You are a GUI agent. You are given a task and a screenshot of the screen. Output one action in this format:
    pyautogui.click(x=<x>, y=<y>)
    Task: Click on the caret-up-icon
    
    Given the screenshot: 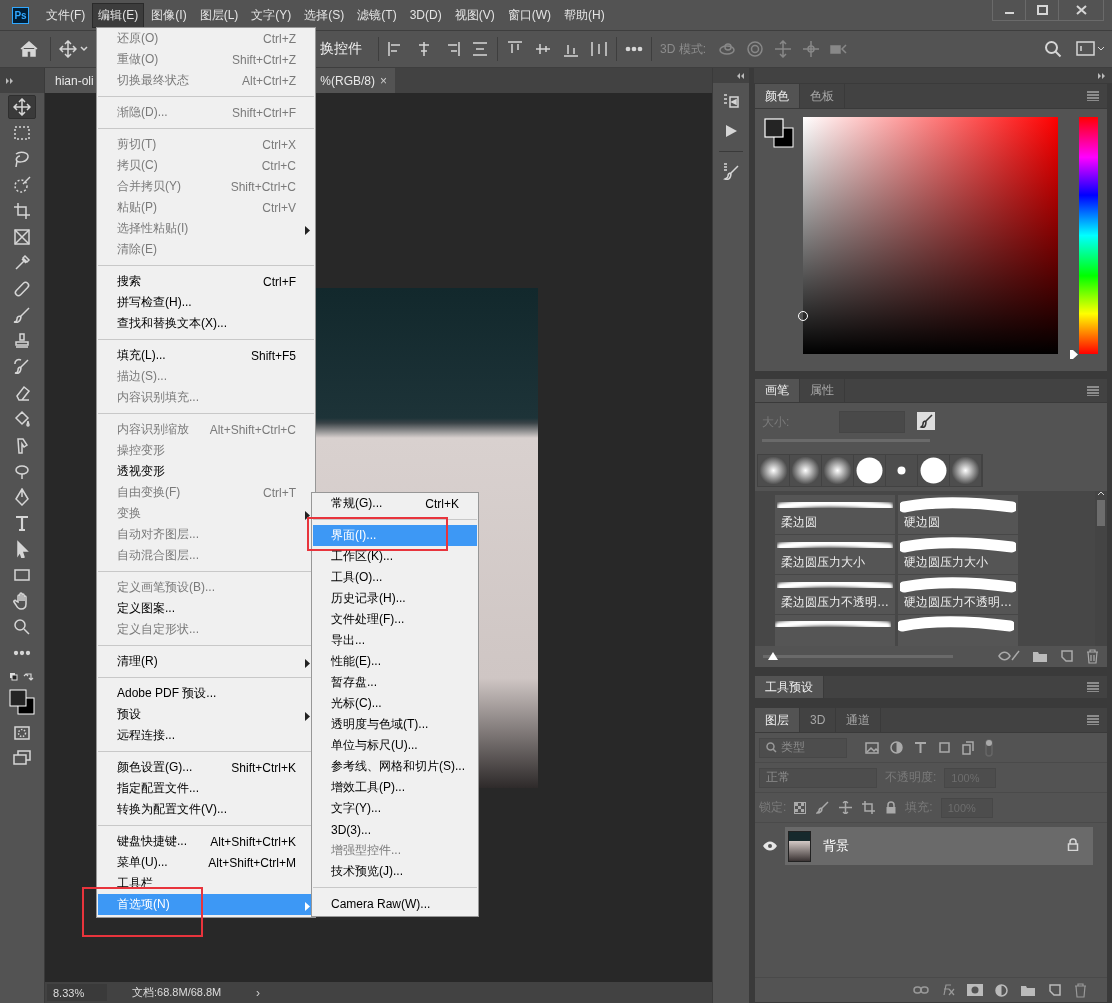 What is the action you would take?
    pyautogui.click(x=1101, y=493)
    